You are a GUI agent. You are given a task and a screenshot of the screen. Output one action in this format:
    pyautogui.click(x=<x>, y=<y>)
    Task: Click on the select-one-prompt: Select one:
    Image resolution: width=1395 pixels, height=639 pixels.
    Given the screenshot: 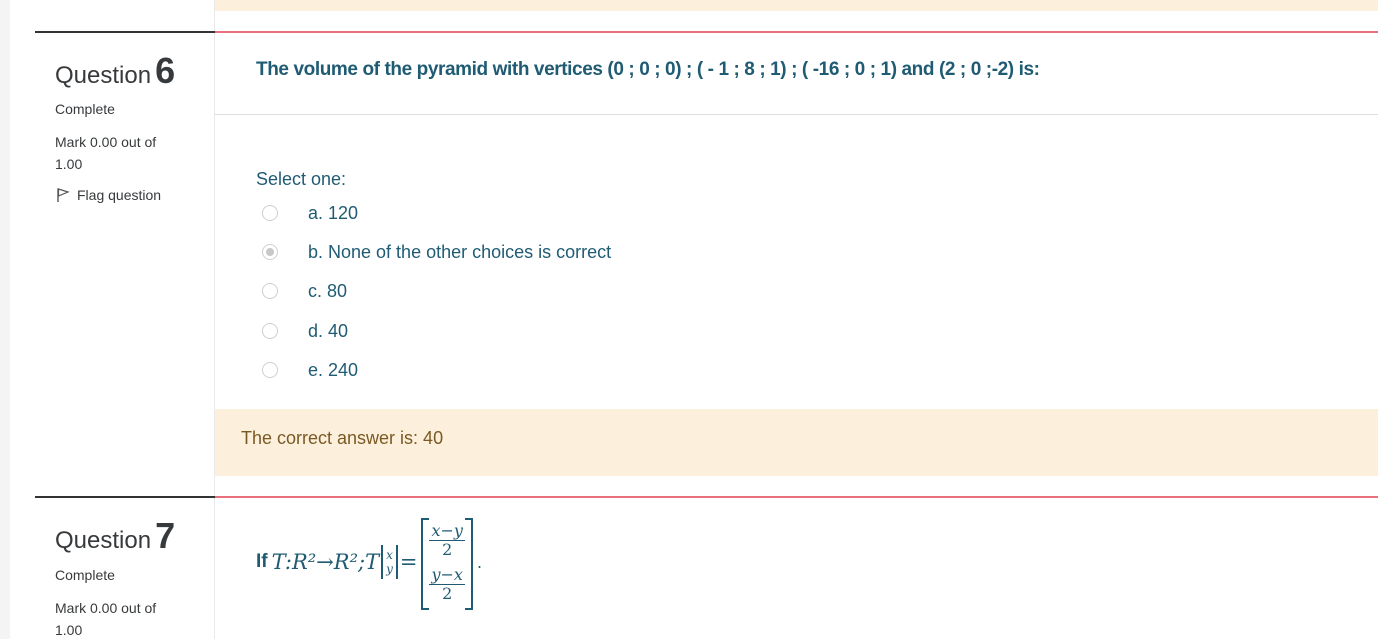 What is the action you would take?
    pyautogui.click(x=301, y=179)
    